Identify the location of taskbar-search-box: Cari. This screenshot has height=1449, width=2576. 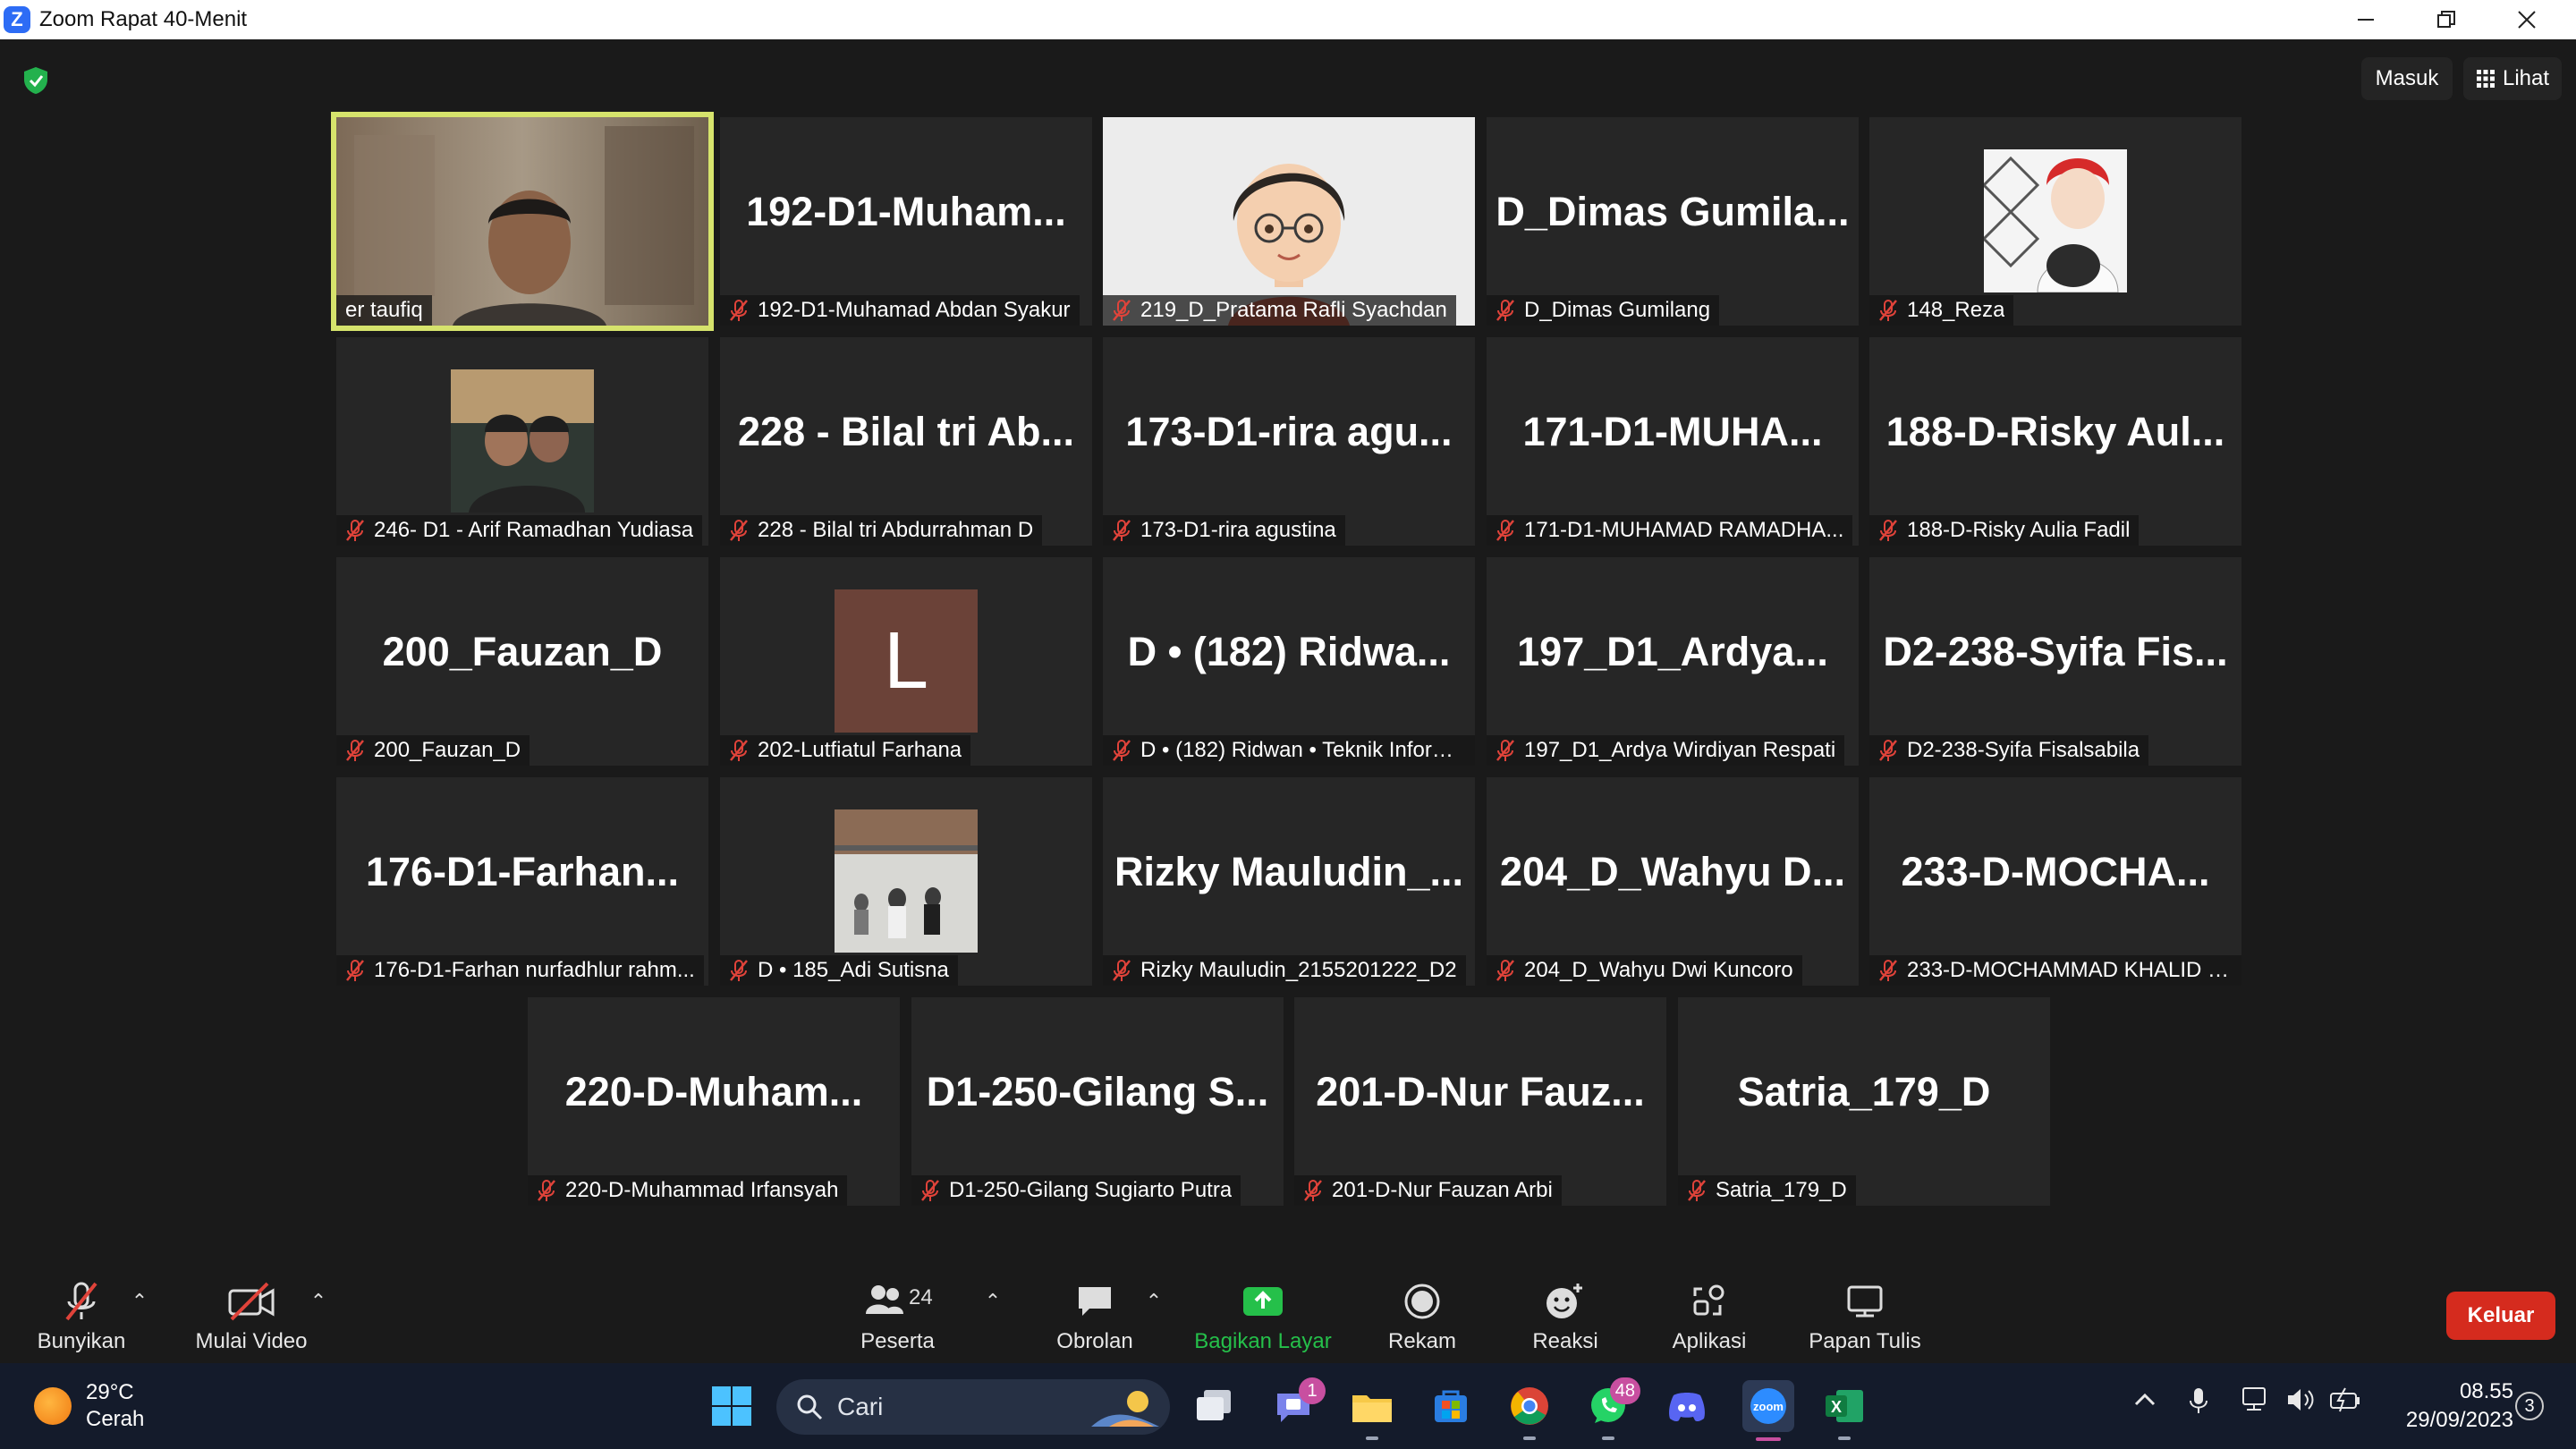
(973, 1407).